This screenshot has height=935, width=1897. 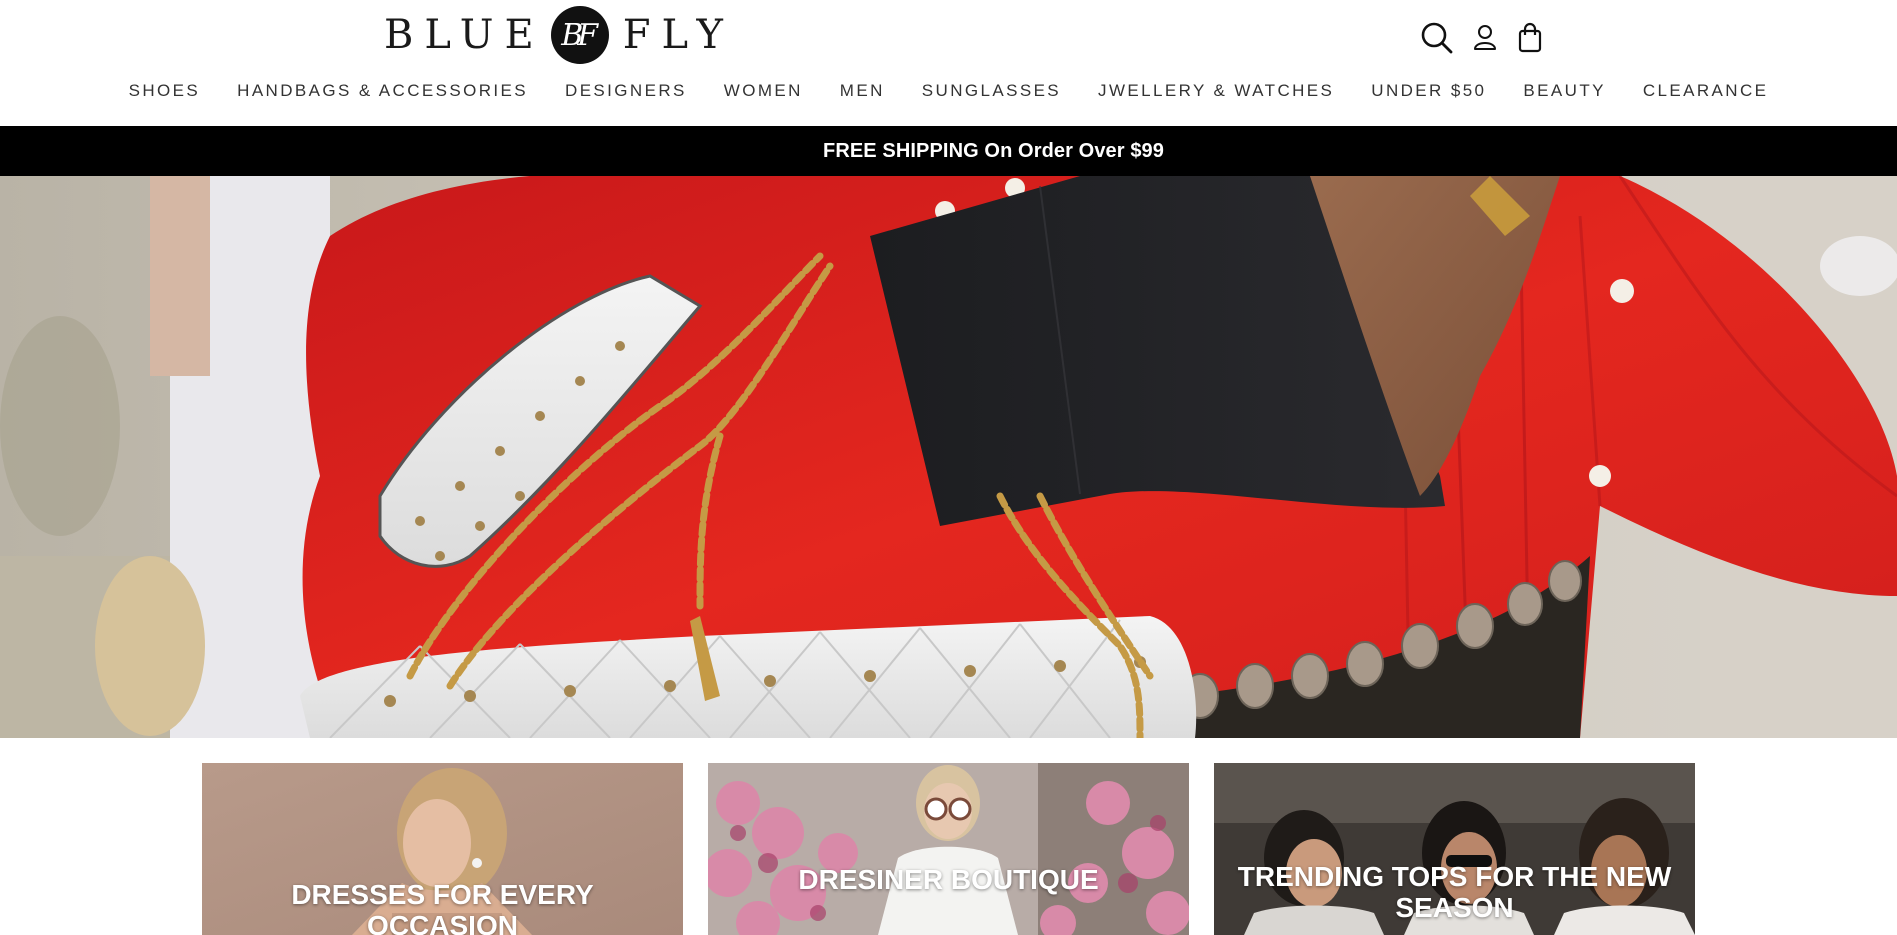 I want to click on promo-banner: FREE SHIPPING On Order Over $99, so click(x=948, y=151).